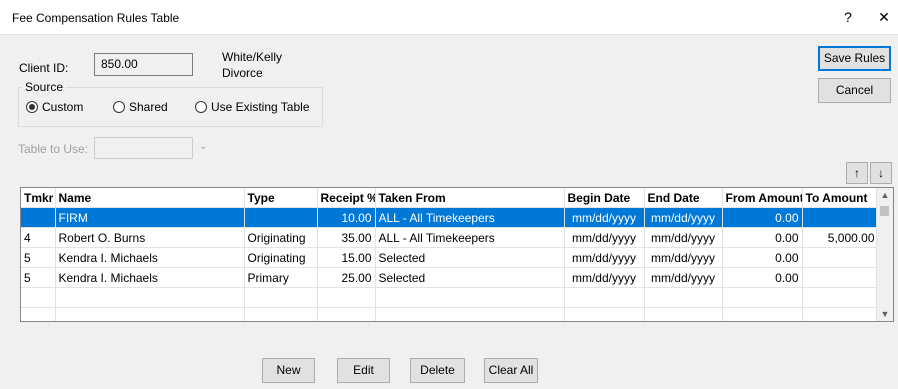  What do you see at coordinates (281, 198) in the screenshot?
I see `col-header: Type` at bounding box center [281, 198].